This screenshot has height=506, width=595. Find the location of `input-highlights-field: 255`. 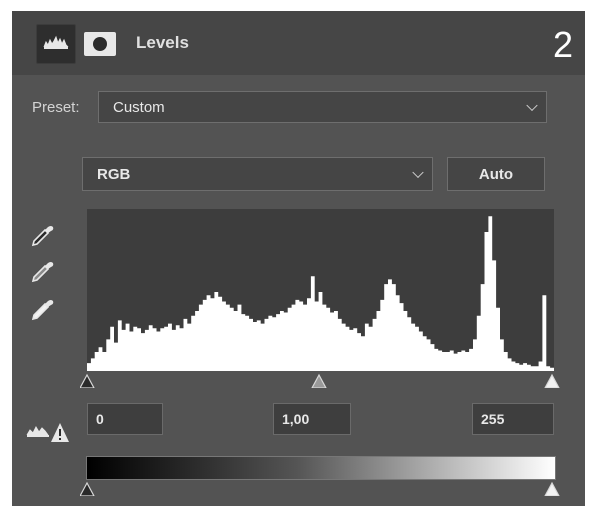

input-highlights-field: 255 is located at coordinates (513, 419).